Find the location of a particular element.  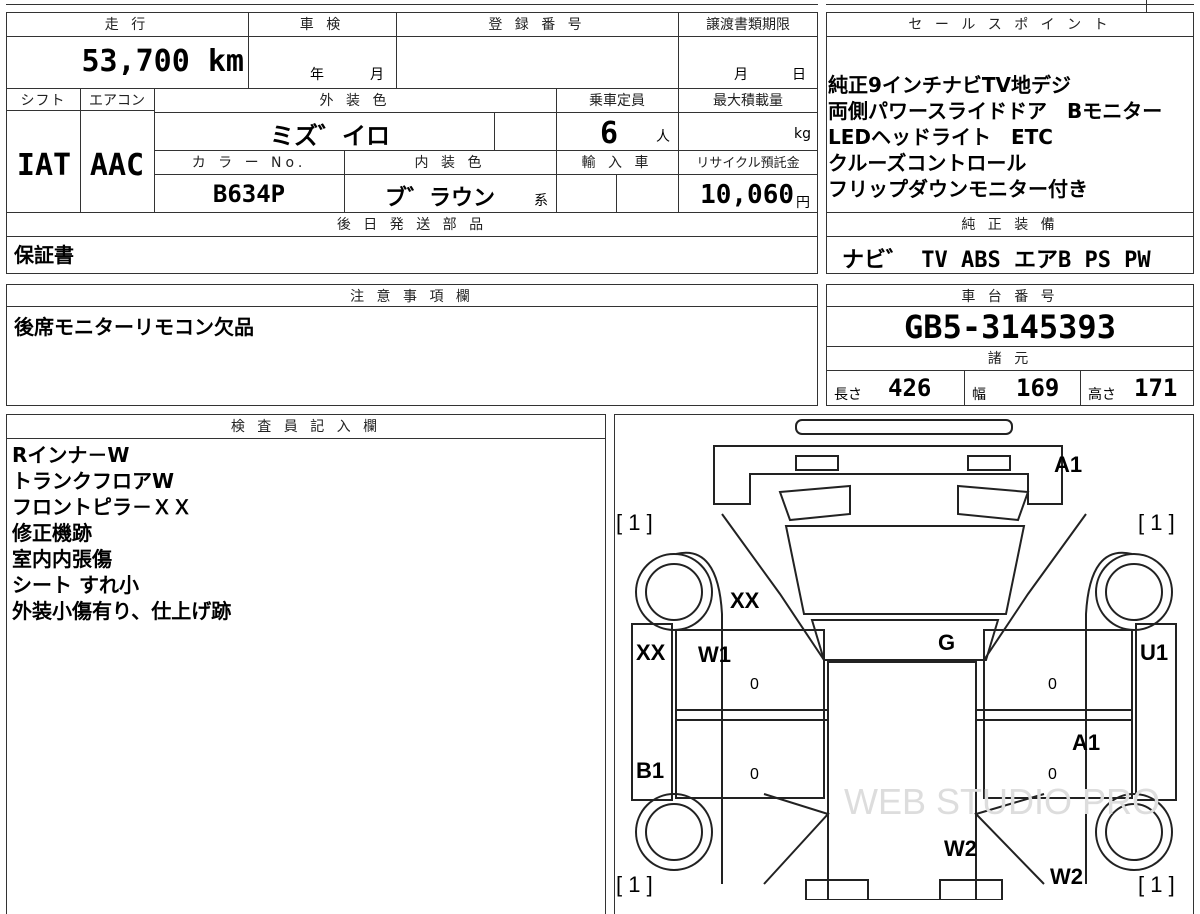

rear-light-right is located at coordinates (971, 889).